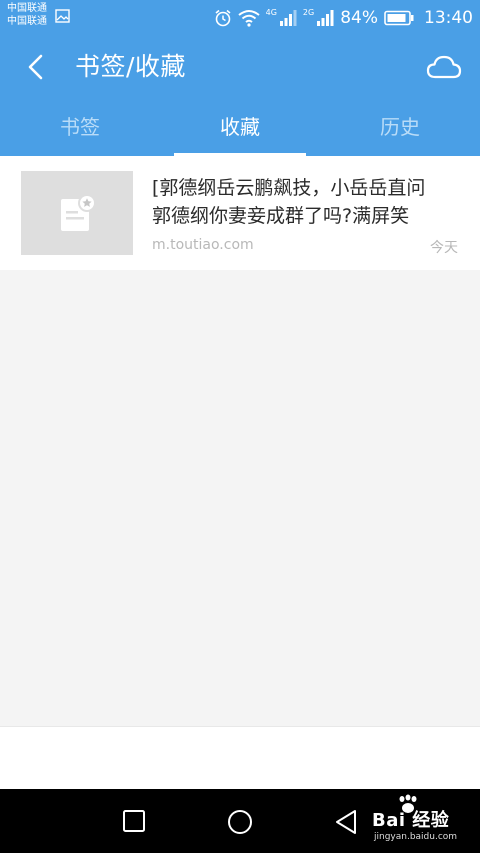 The height and width of the screenshot is (853, 480). I want to click on article-title-line-2: 郭德纲你妻妾成群了吗?满屏笑, so click(281, 216).